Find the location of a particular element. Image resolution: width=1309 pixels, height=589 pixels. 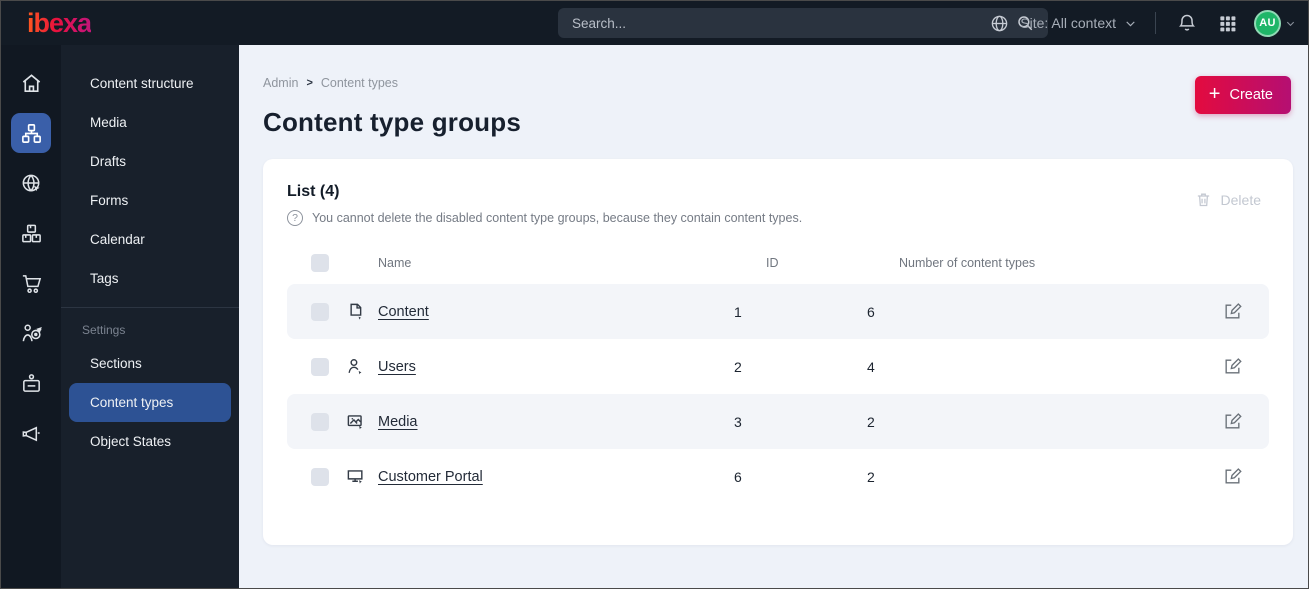

table-row: Customer Portal 6 2 is located at coordinates (778, 476).